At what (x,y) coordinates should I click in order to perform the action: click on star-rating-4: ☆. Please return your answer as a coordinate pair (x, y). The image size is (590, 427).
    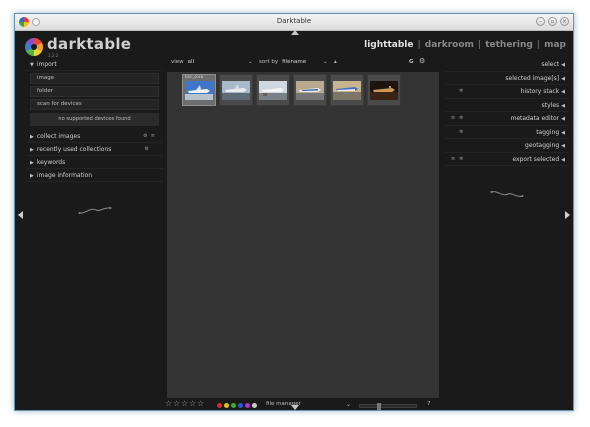
    Looking at the image, I should click on (192, 403).